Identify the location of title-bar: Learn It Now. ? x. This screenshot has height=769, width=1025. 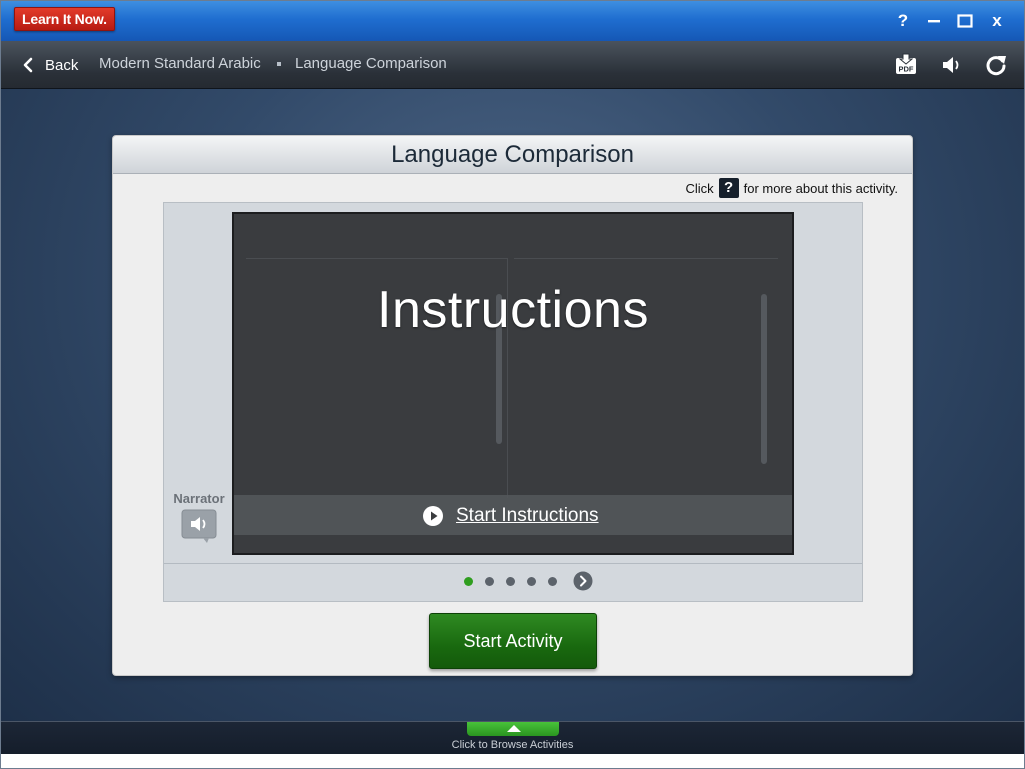
(512, 21).